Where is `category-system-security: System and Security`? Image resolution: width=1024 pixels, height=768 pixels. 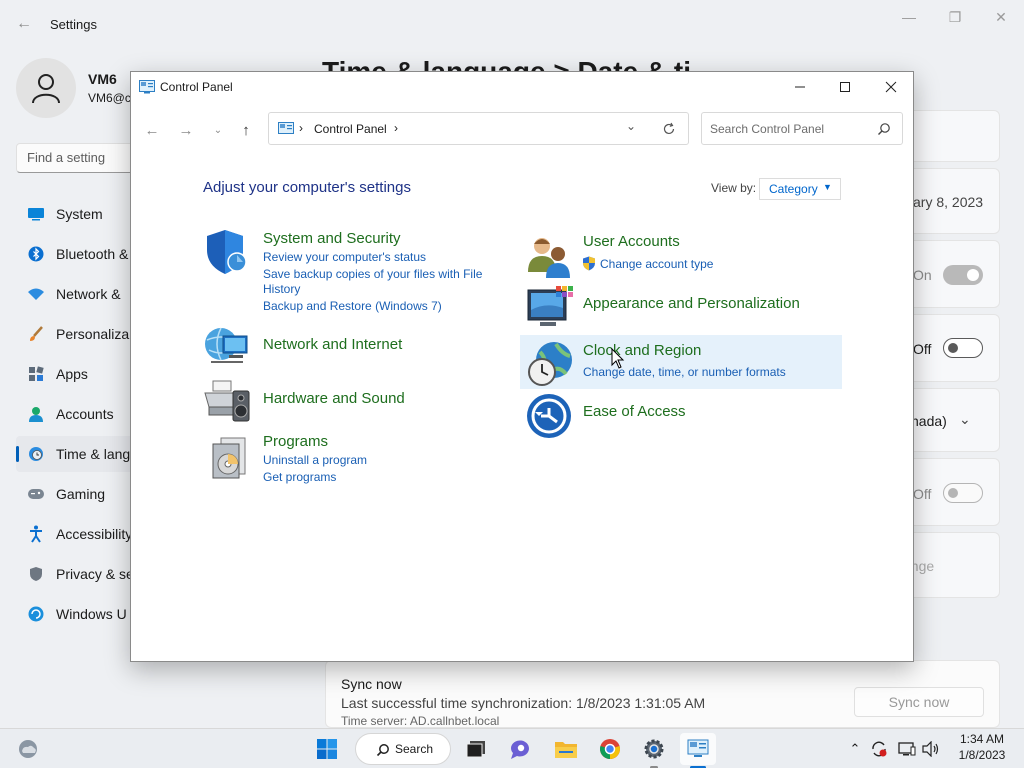 category-system-security: System and Security is located at coordinates (332, 238).